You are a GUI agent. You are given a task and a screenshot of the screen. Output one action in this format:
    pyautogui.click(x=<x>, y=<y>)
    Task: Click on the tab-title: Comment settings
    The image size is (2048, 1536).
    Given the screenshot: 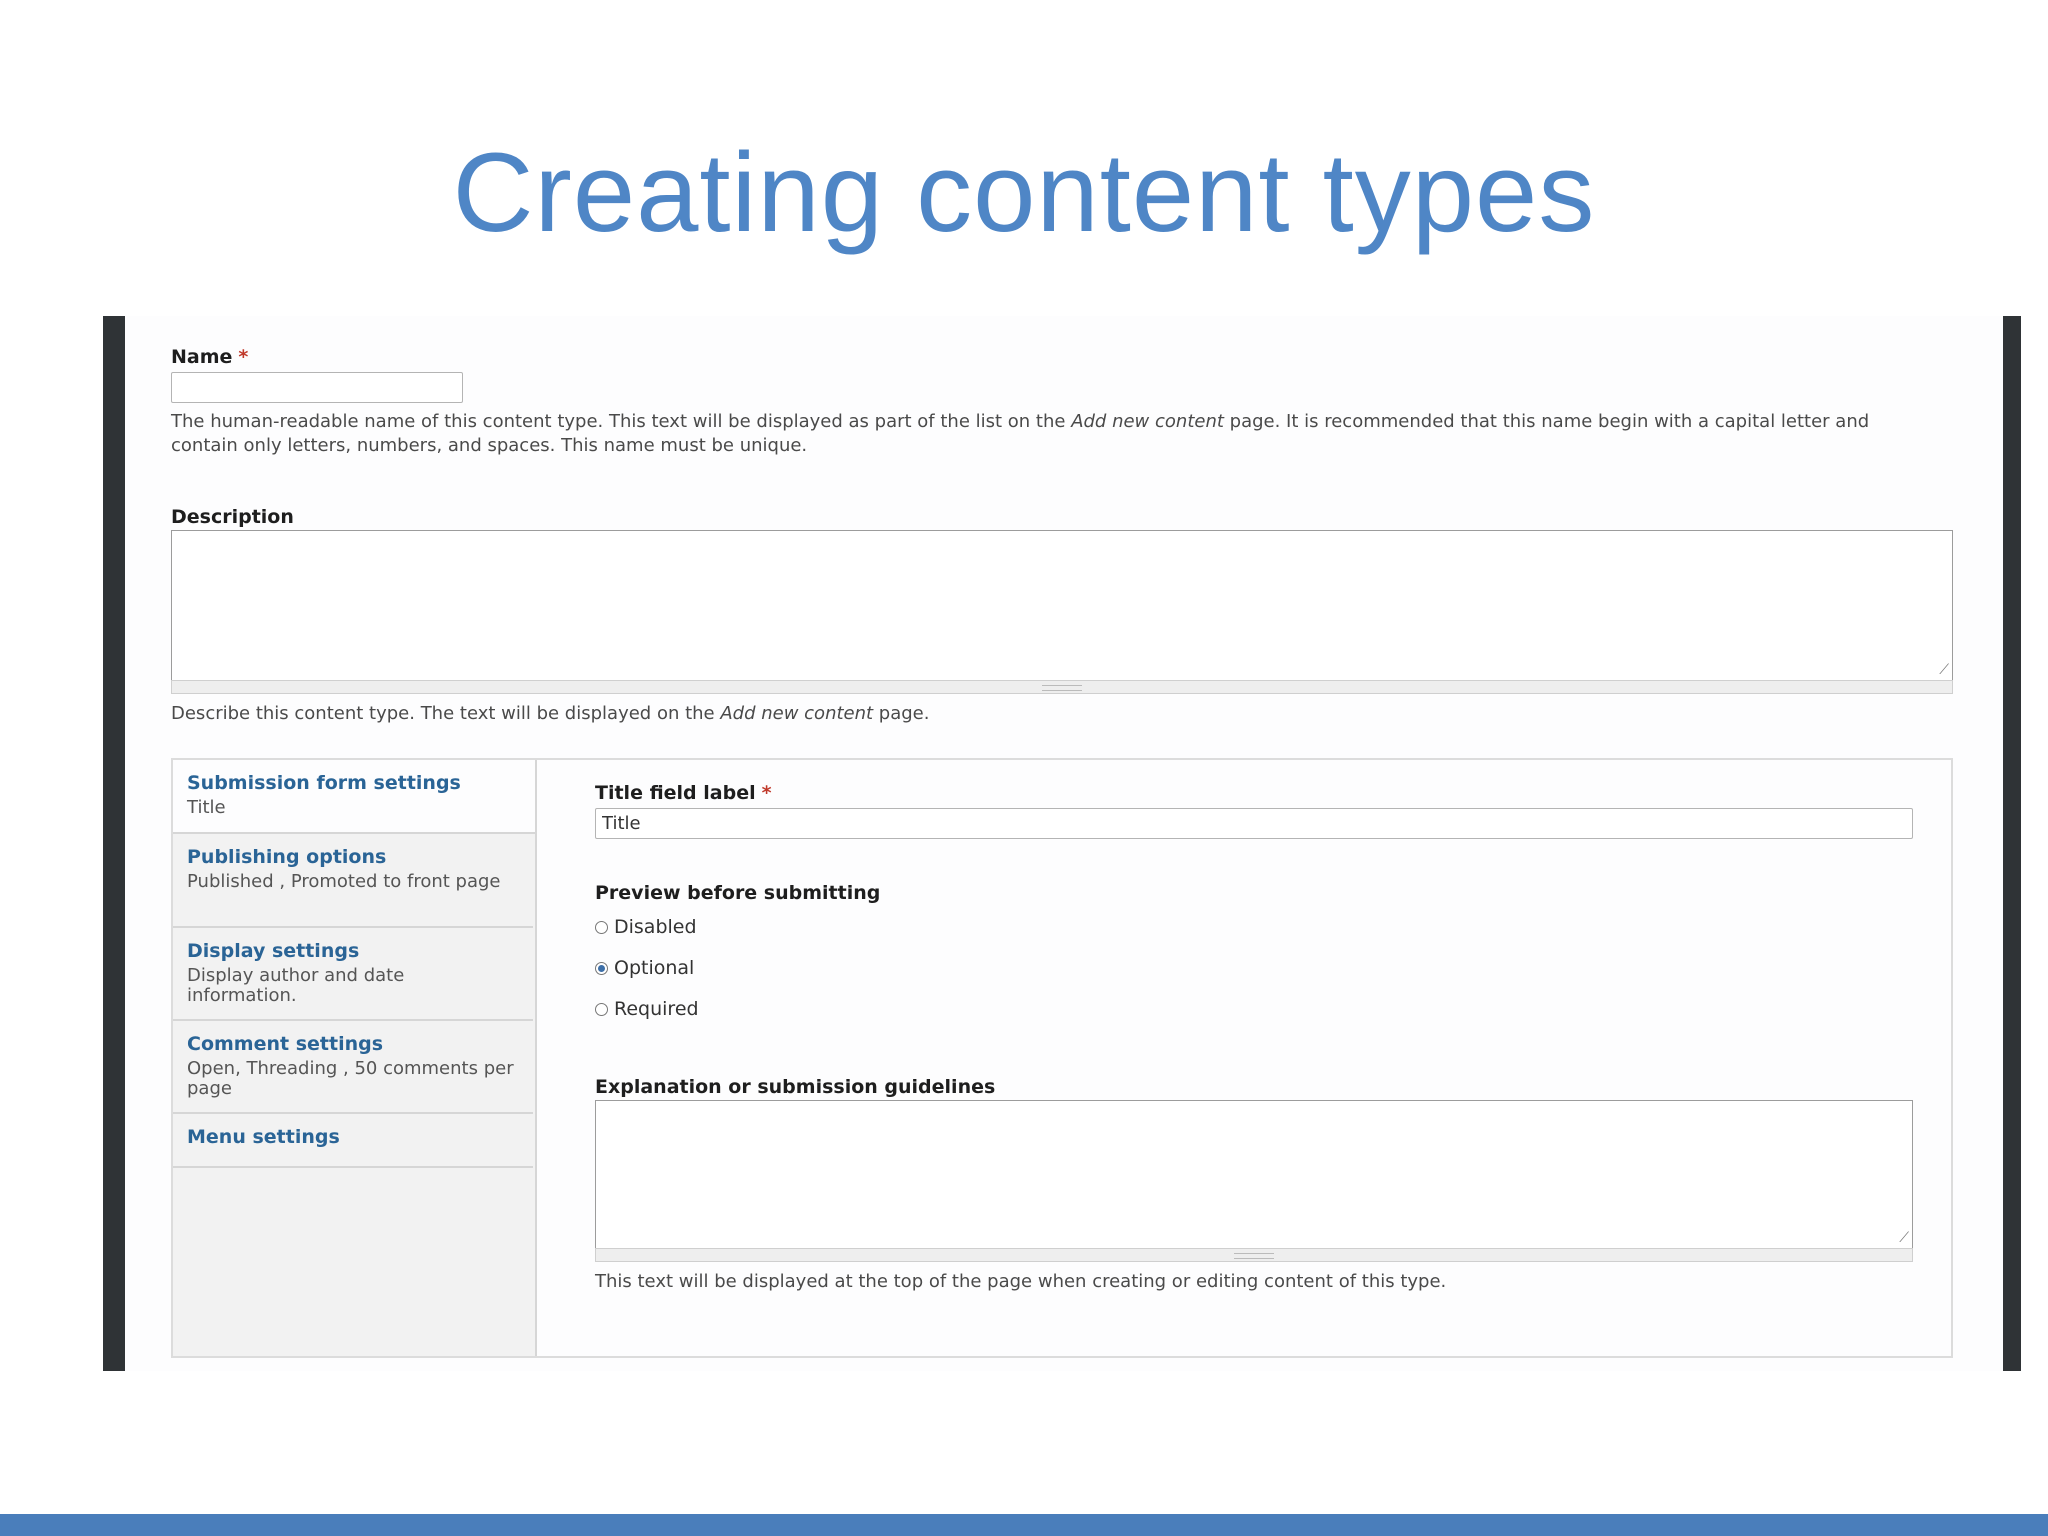 What is the action you would take?
    pyautogui.click(x=285, y=1044)
    